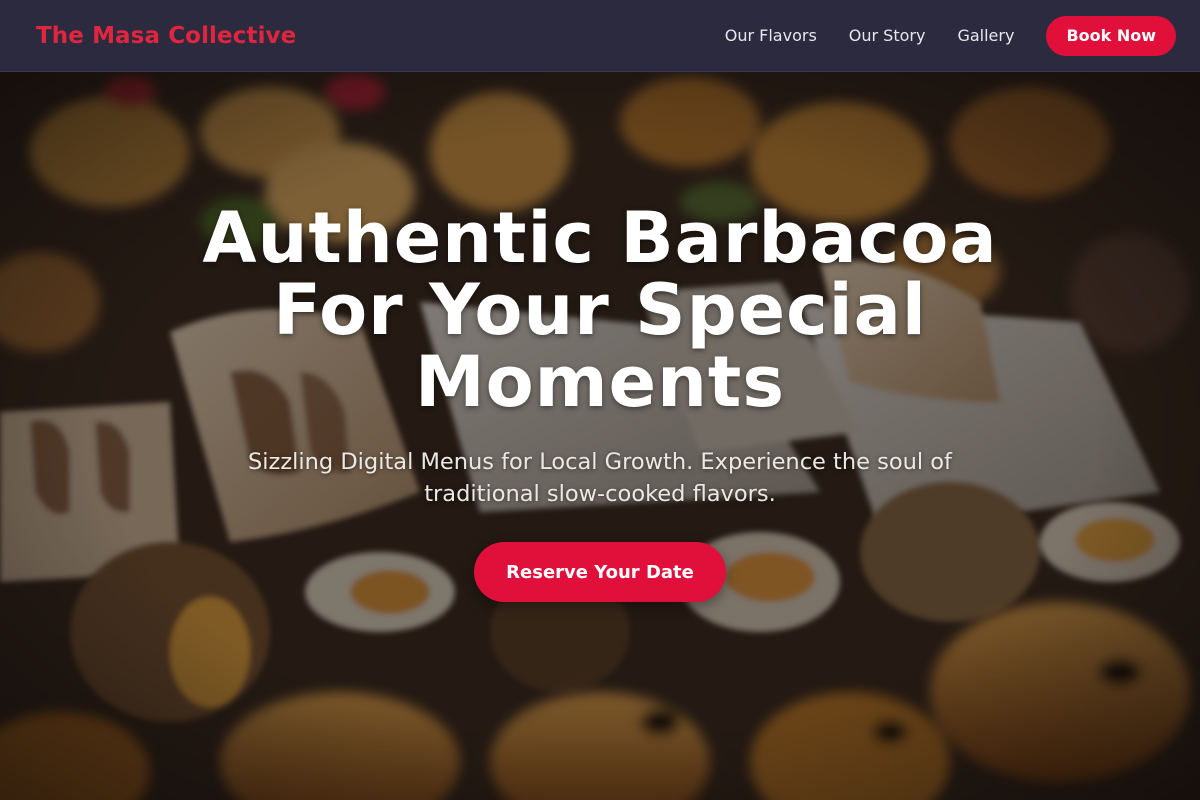 The image size is (1200, 800). What do you see at coordinates (985, 35) in the screenshot?
I see `nav-link-gallery: Gallery` at bounding box center [985, 35].